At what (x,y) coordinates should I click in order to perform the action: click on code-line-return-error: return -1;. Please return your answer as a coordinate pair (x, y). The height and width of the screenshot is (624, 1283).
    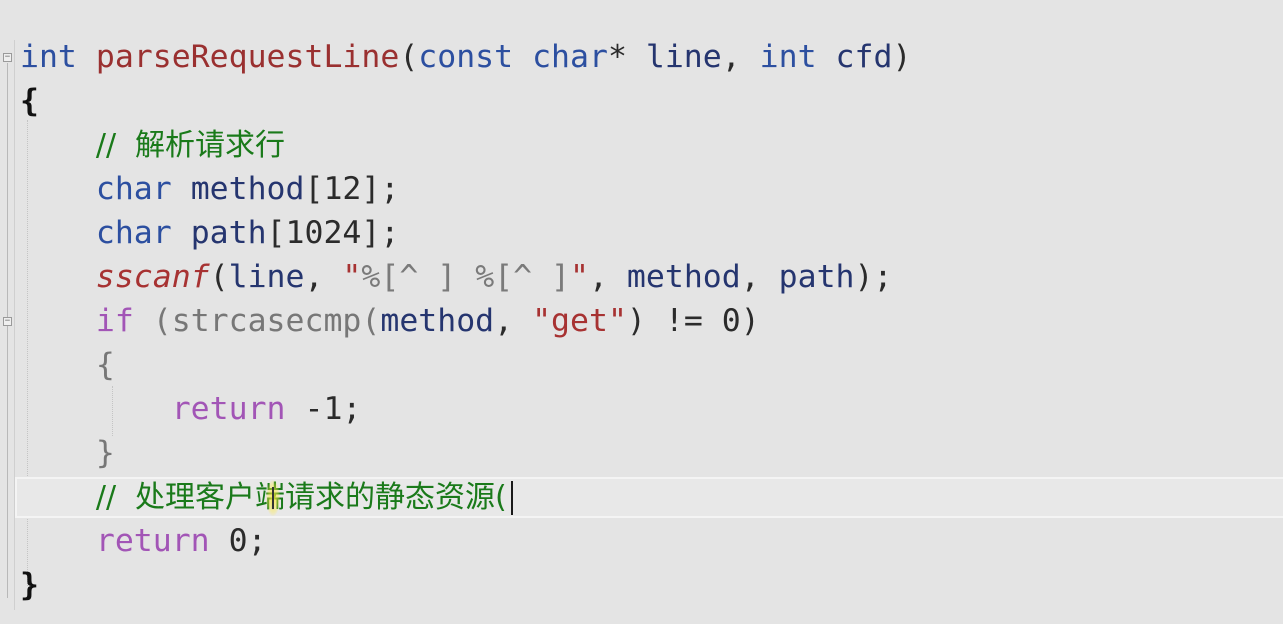
    Looking at the image, I should click on (191, 409).